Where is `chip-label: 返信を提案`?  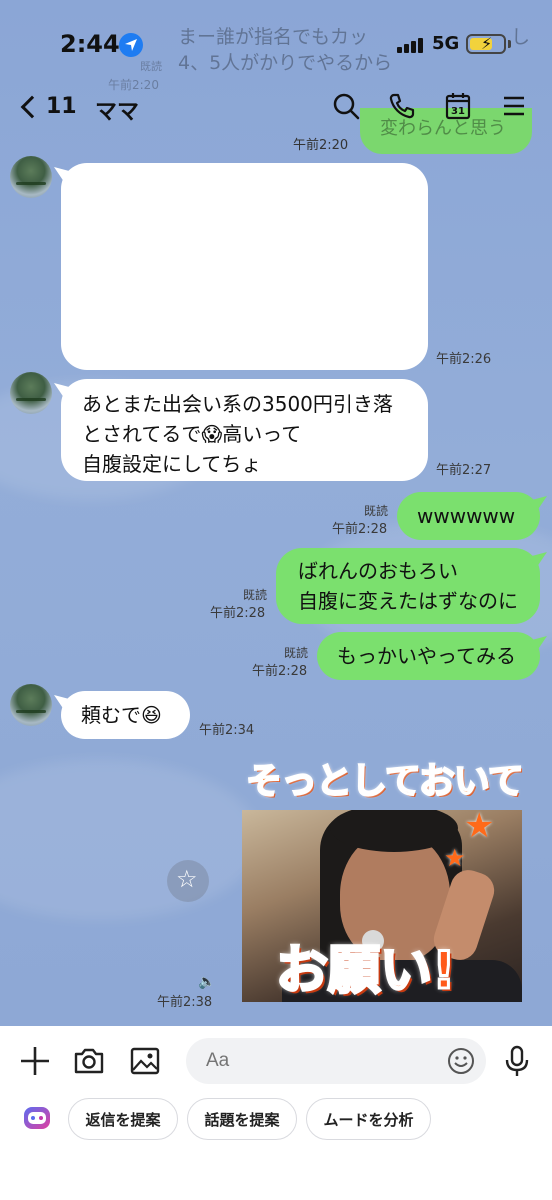 chip-label: 返信を提案 is located at coordinates (123, 1119).